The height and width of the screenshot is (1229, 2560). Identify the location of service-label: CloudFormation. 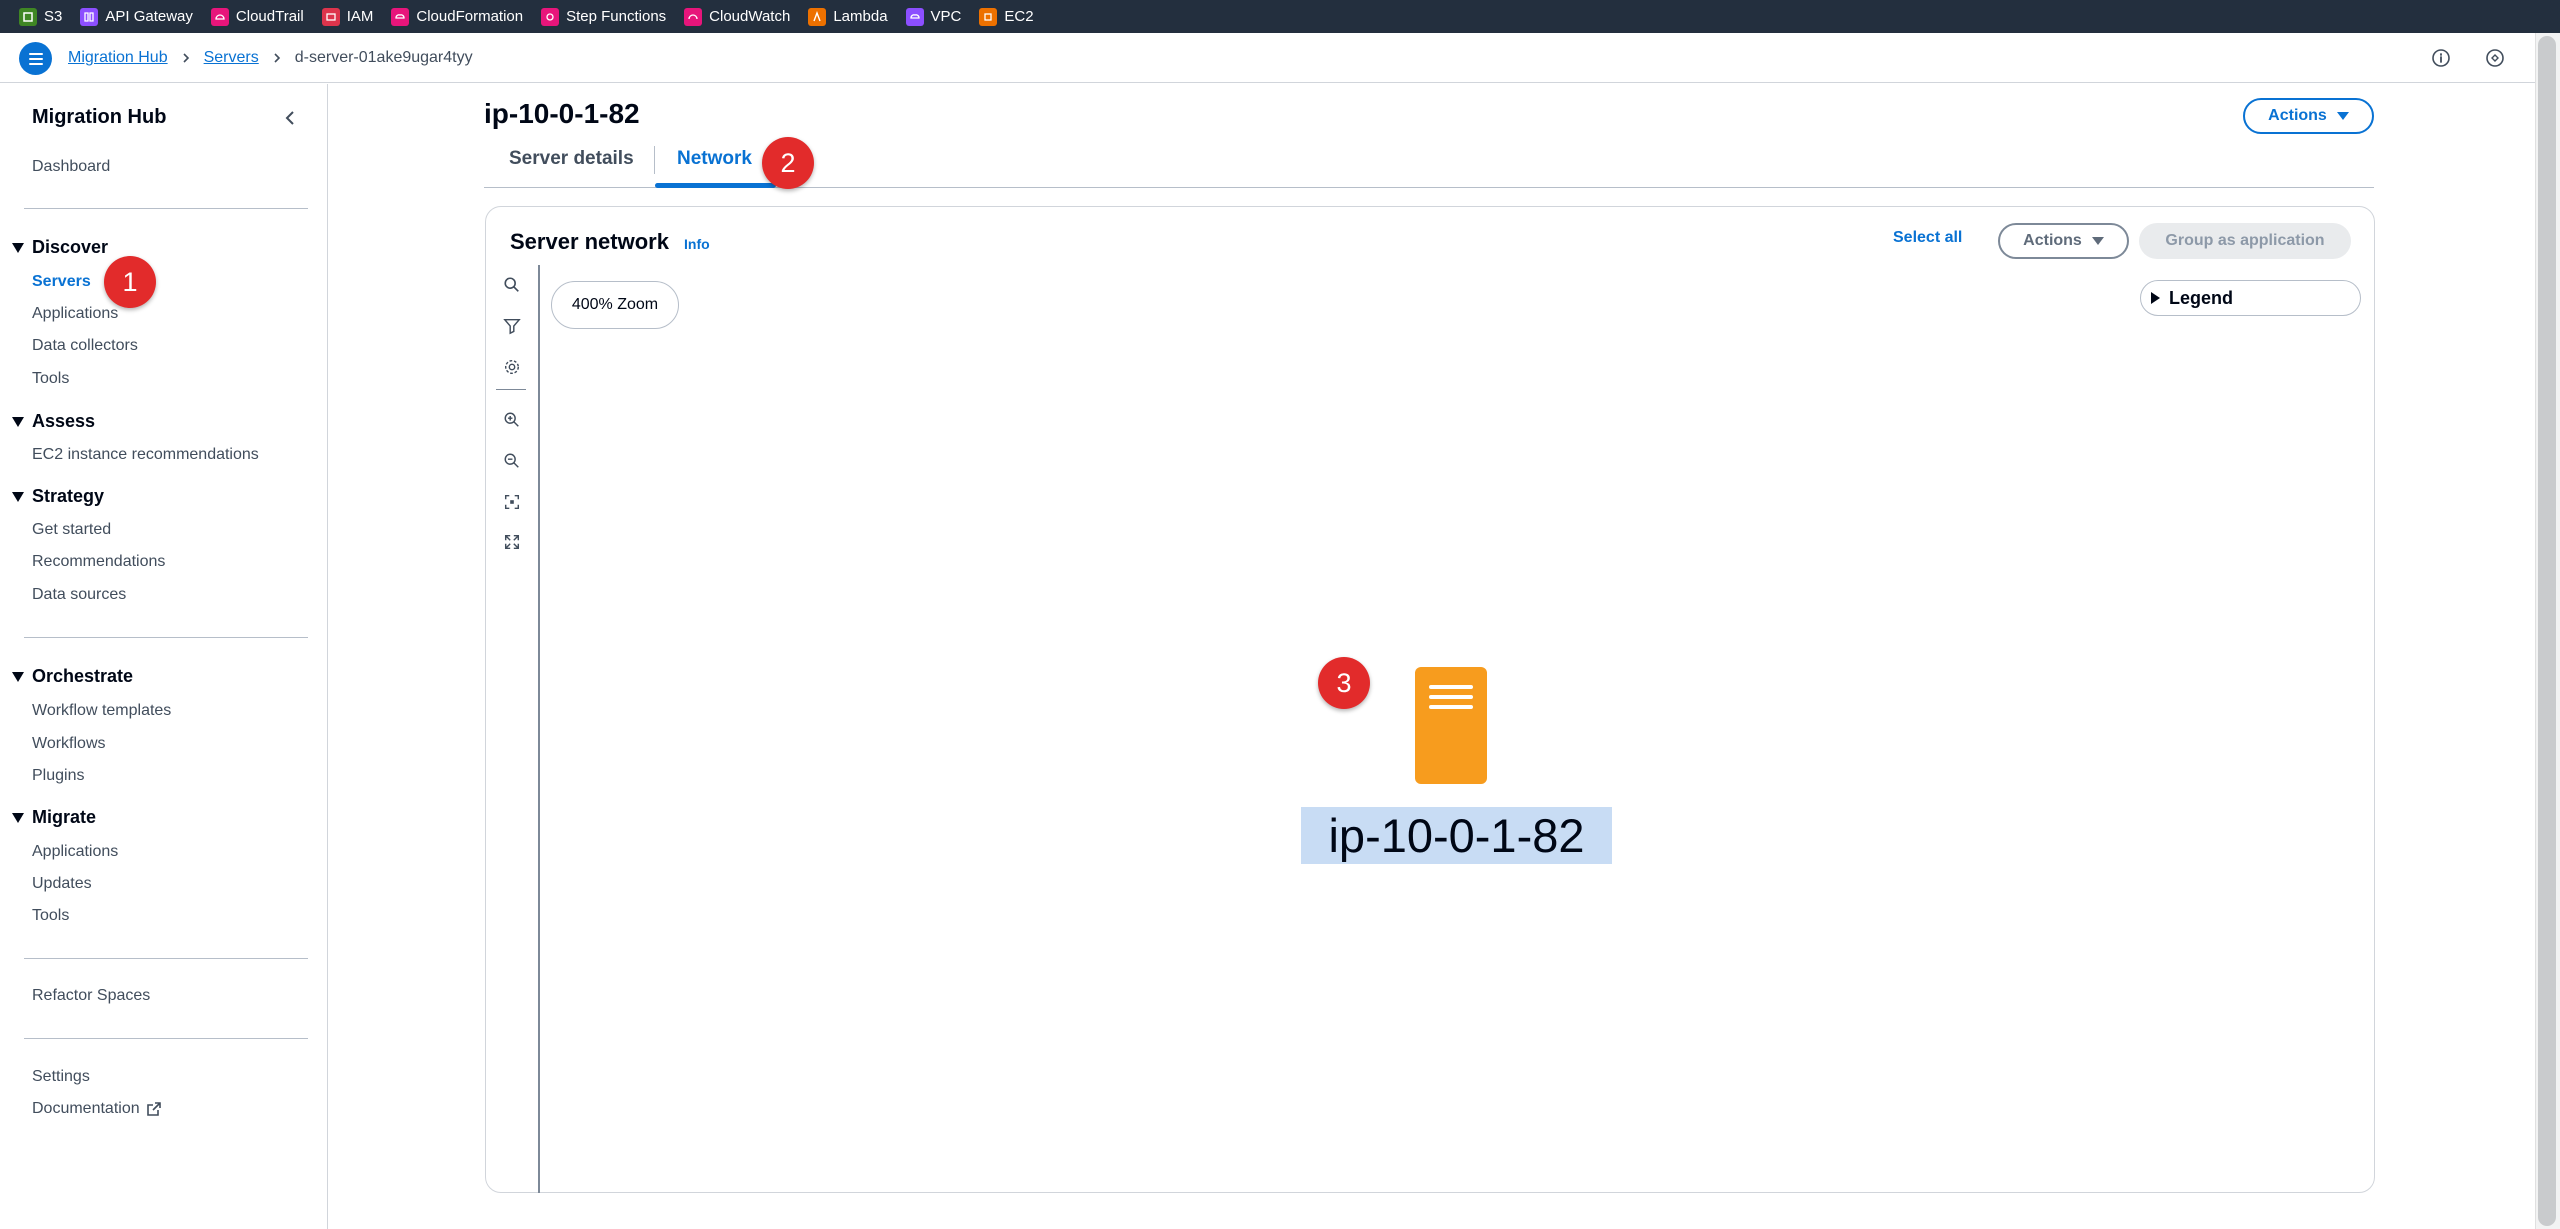
(470, 16).